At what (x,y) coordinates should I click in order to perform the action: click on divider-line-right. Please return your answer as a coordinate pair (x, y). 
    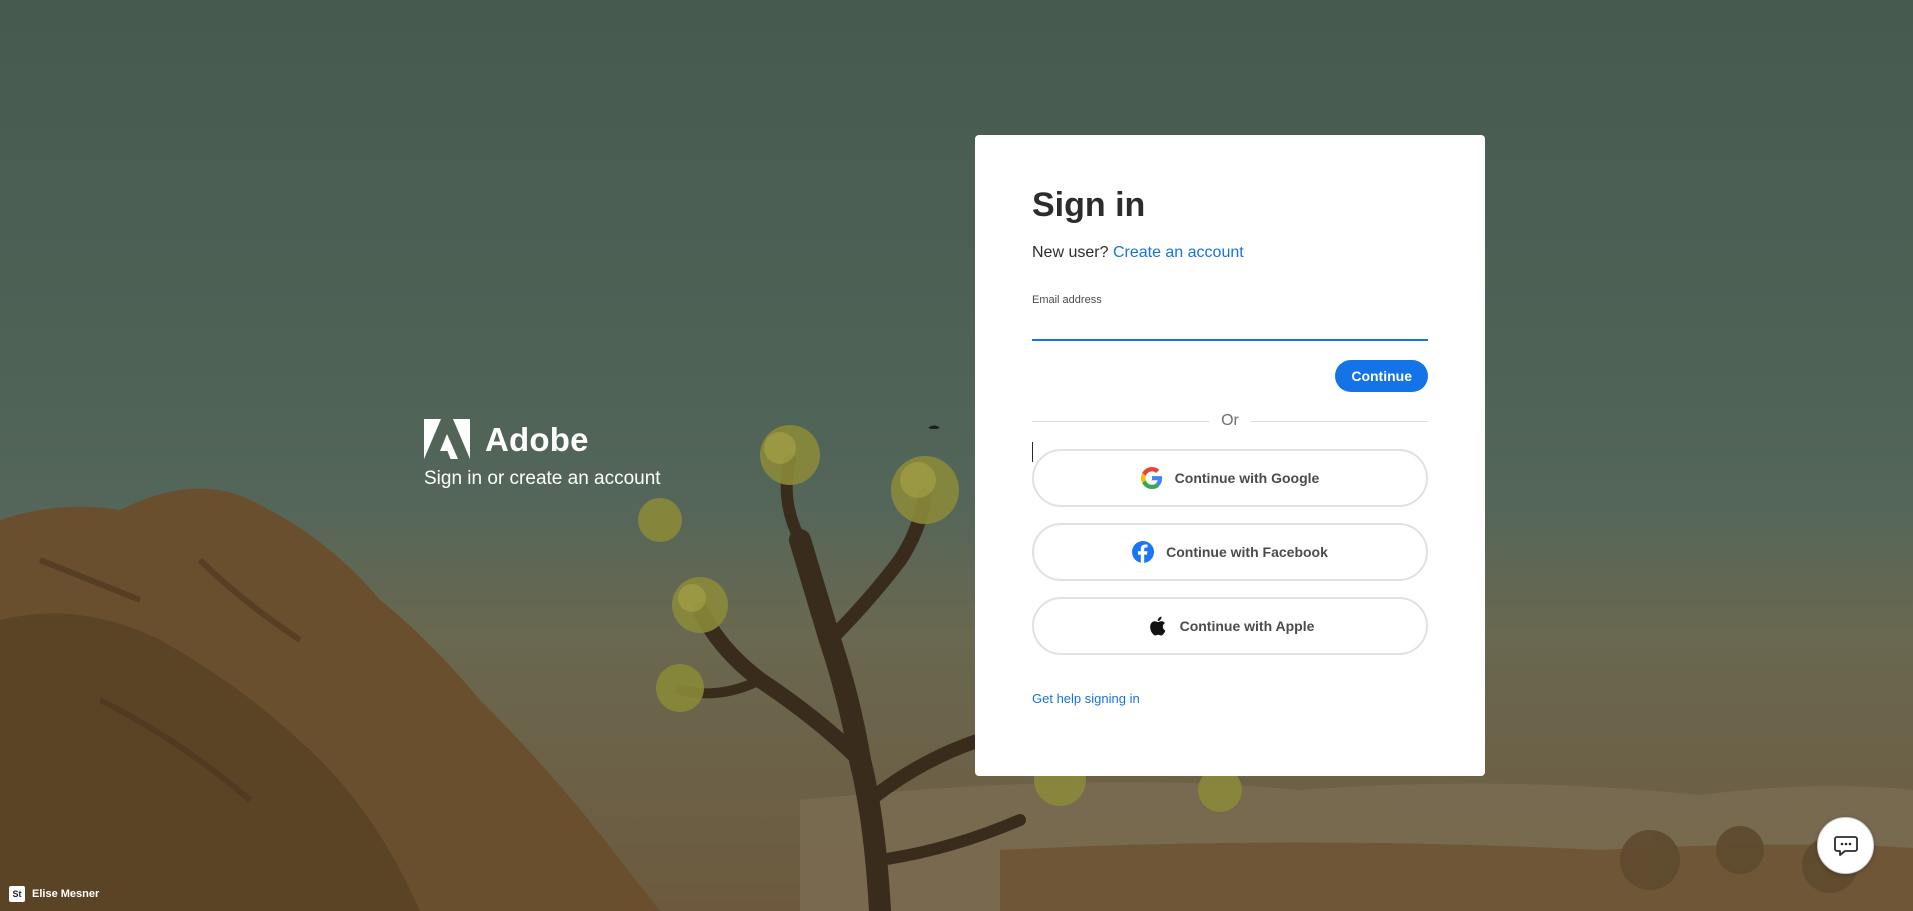
    Looking at the image, I should click on (1339, 421).